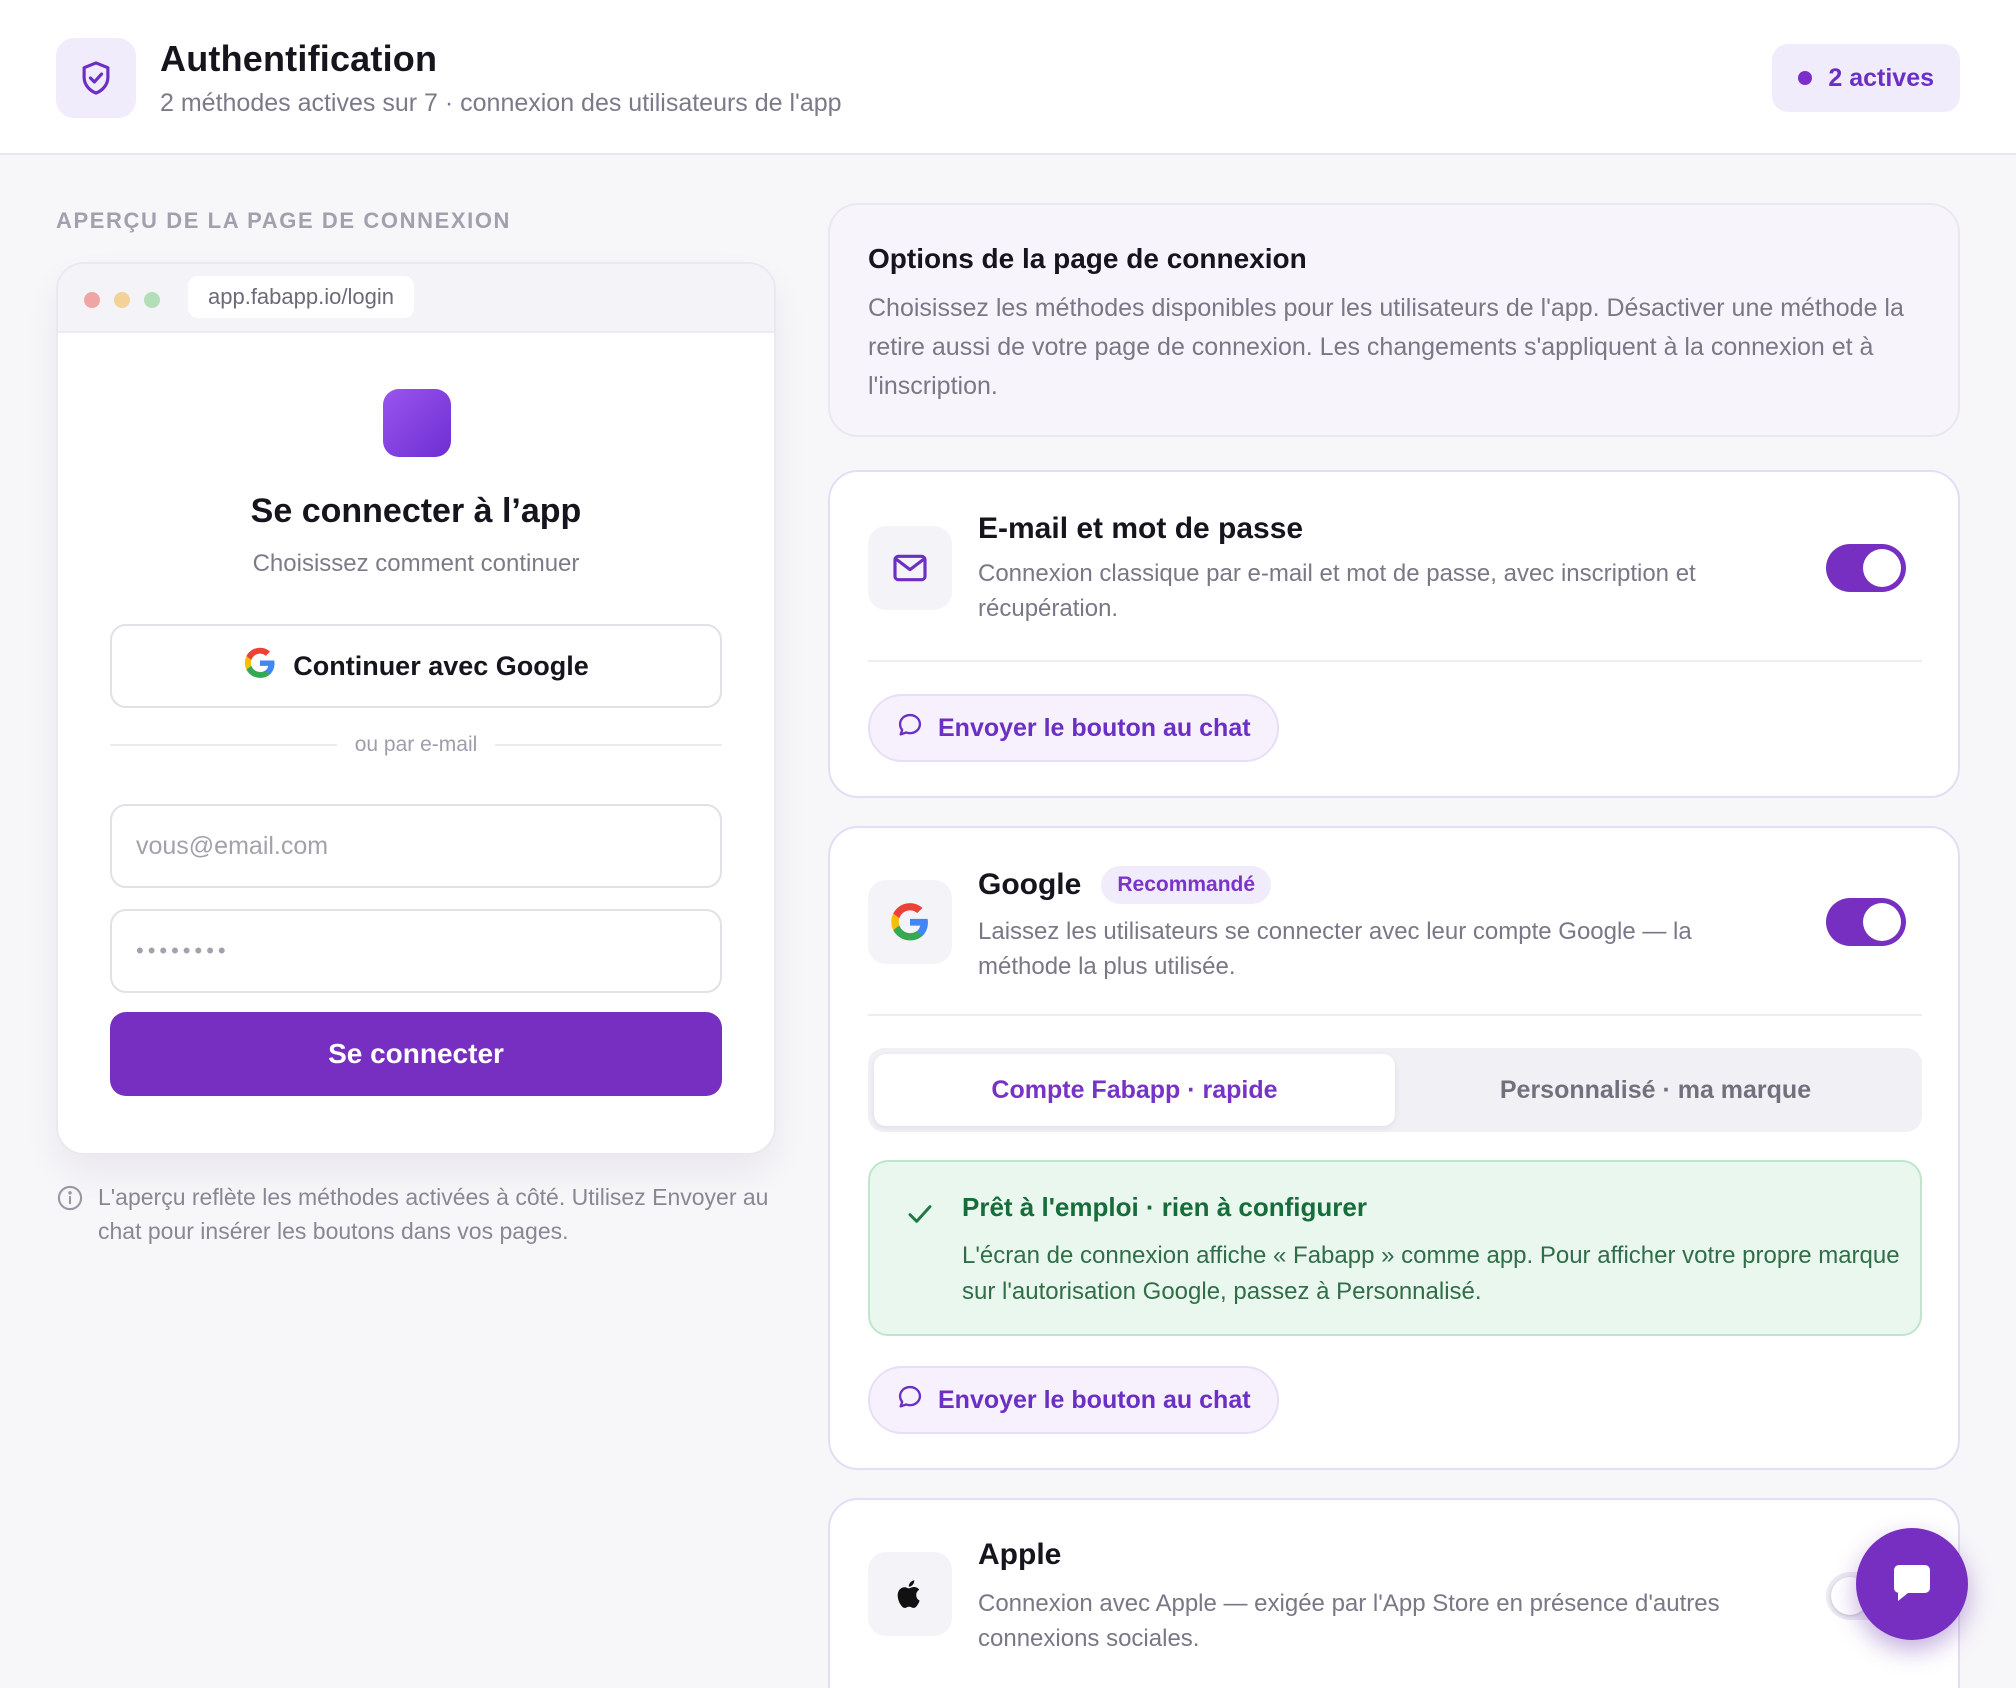 The width and height of the screenshot is (2016, 1688). What do you see at coordinates (417, 423) in the screenshot?
I see `app-logo` at bounding box center [417, 423].